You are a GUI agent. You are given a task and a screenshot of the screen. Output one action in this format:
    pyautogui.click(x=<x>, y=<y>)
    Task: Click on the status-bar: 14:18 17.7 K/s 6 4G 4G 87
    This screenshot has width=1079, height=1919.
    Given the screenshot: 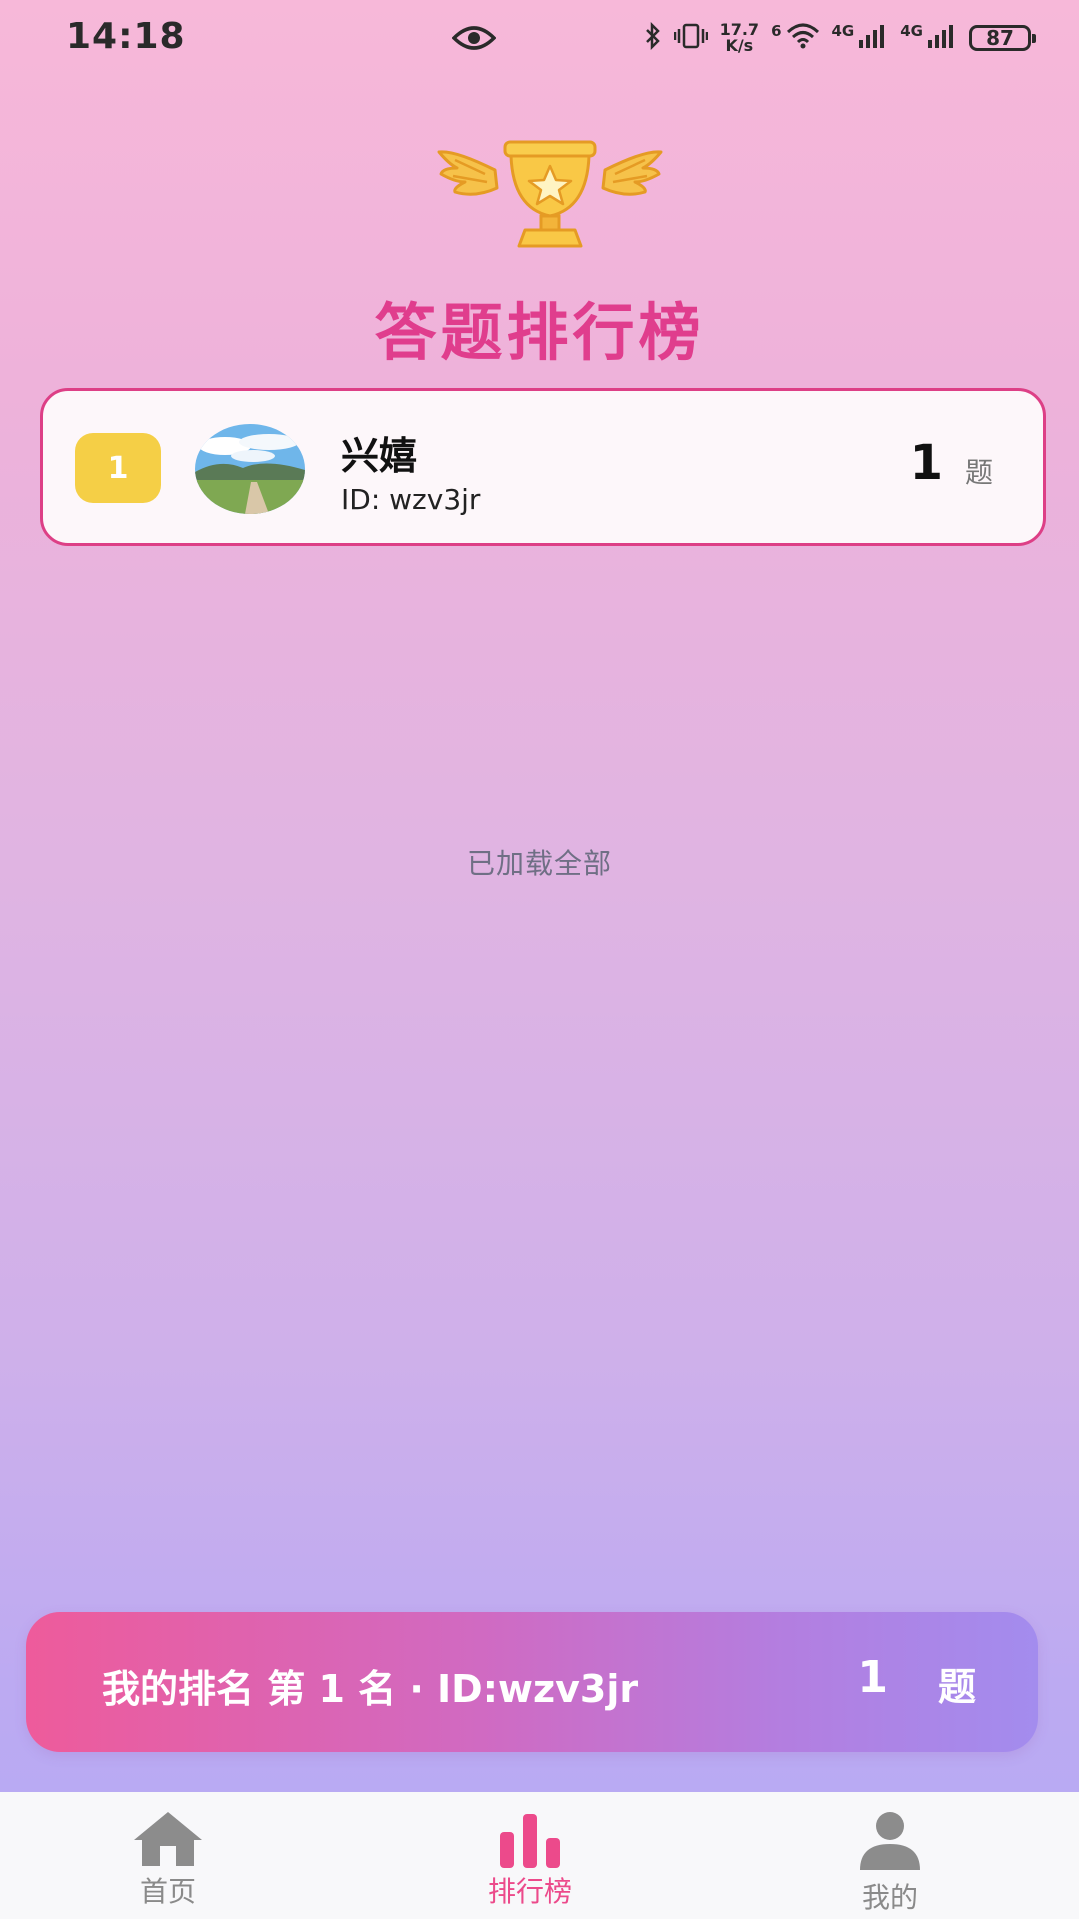 What is the action you would take?
    pyautogui.click(x=539, y=40)
    